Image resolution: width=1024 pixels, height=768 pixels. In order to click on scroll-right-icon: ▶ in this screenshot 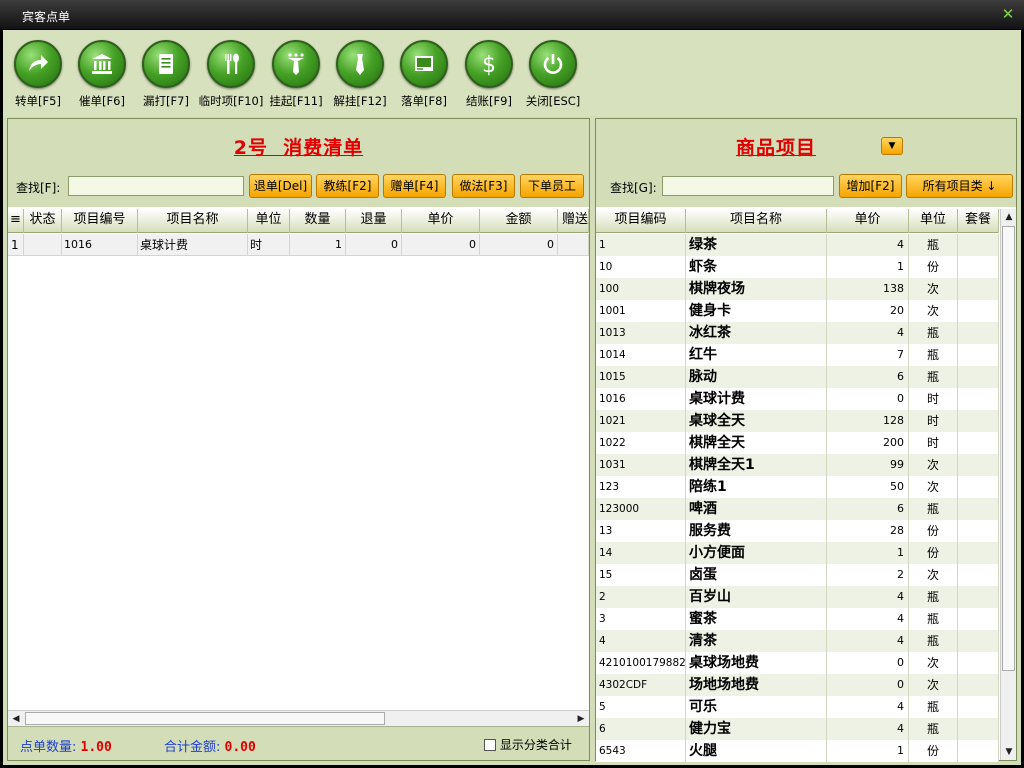, I will do `click(581, 719)`.